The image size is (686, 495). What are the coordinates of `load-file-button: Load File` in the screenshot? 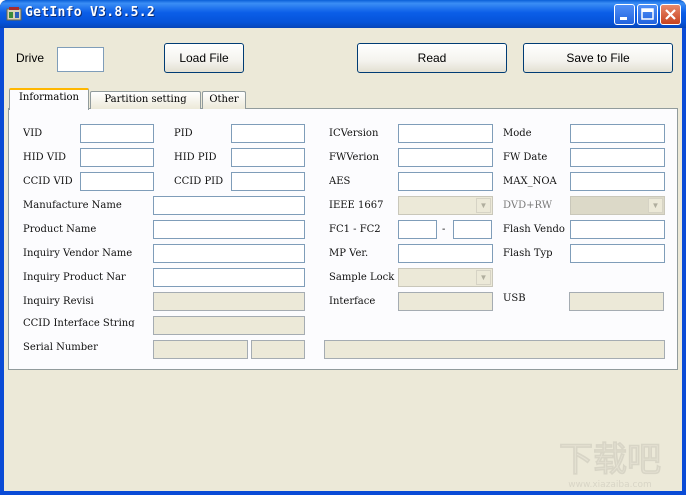 It's located at (204, 58).